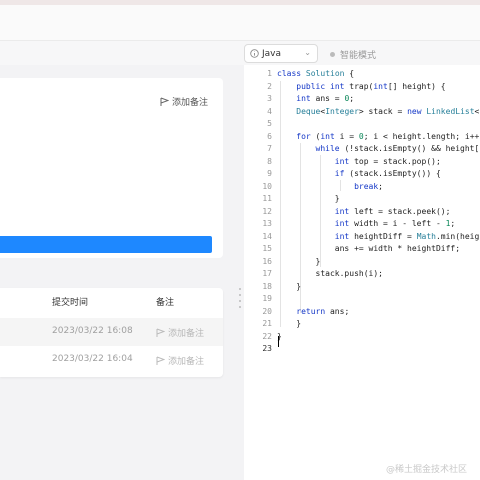  What do you see at coordinates (323, 311) in the screenshot?
I see `code-line: return ans;` at bounding box center [323, 311].